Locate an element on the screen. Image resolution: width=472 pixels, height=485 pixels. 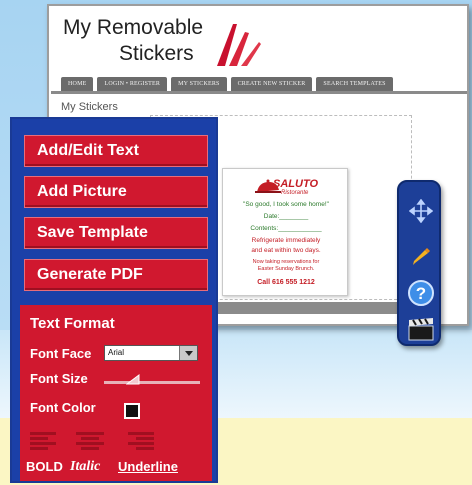
site-logo: My Removable Stickers is located at coordinates (168, 45).